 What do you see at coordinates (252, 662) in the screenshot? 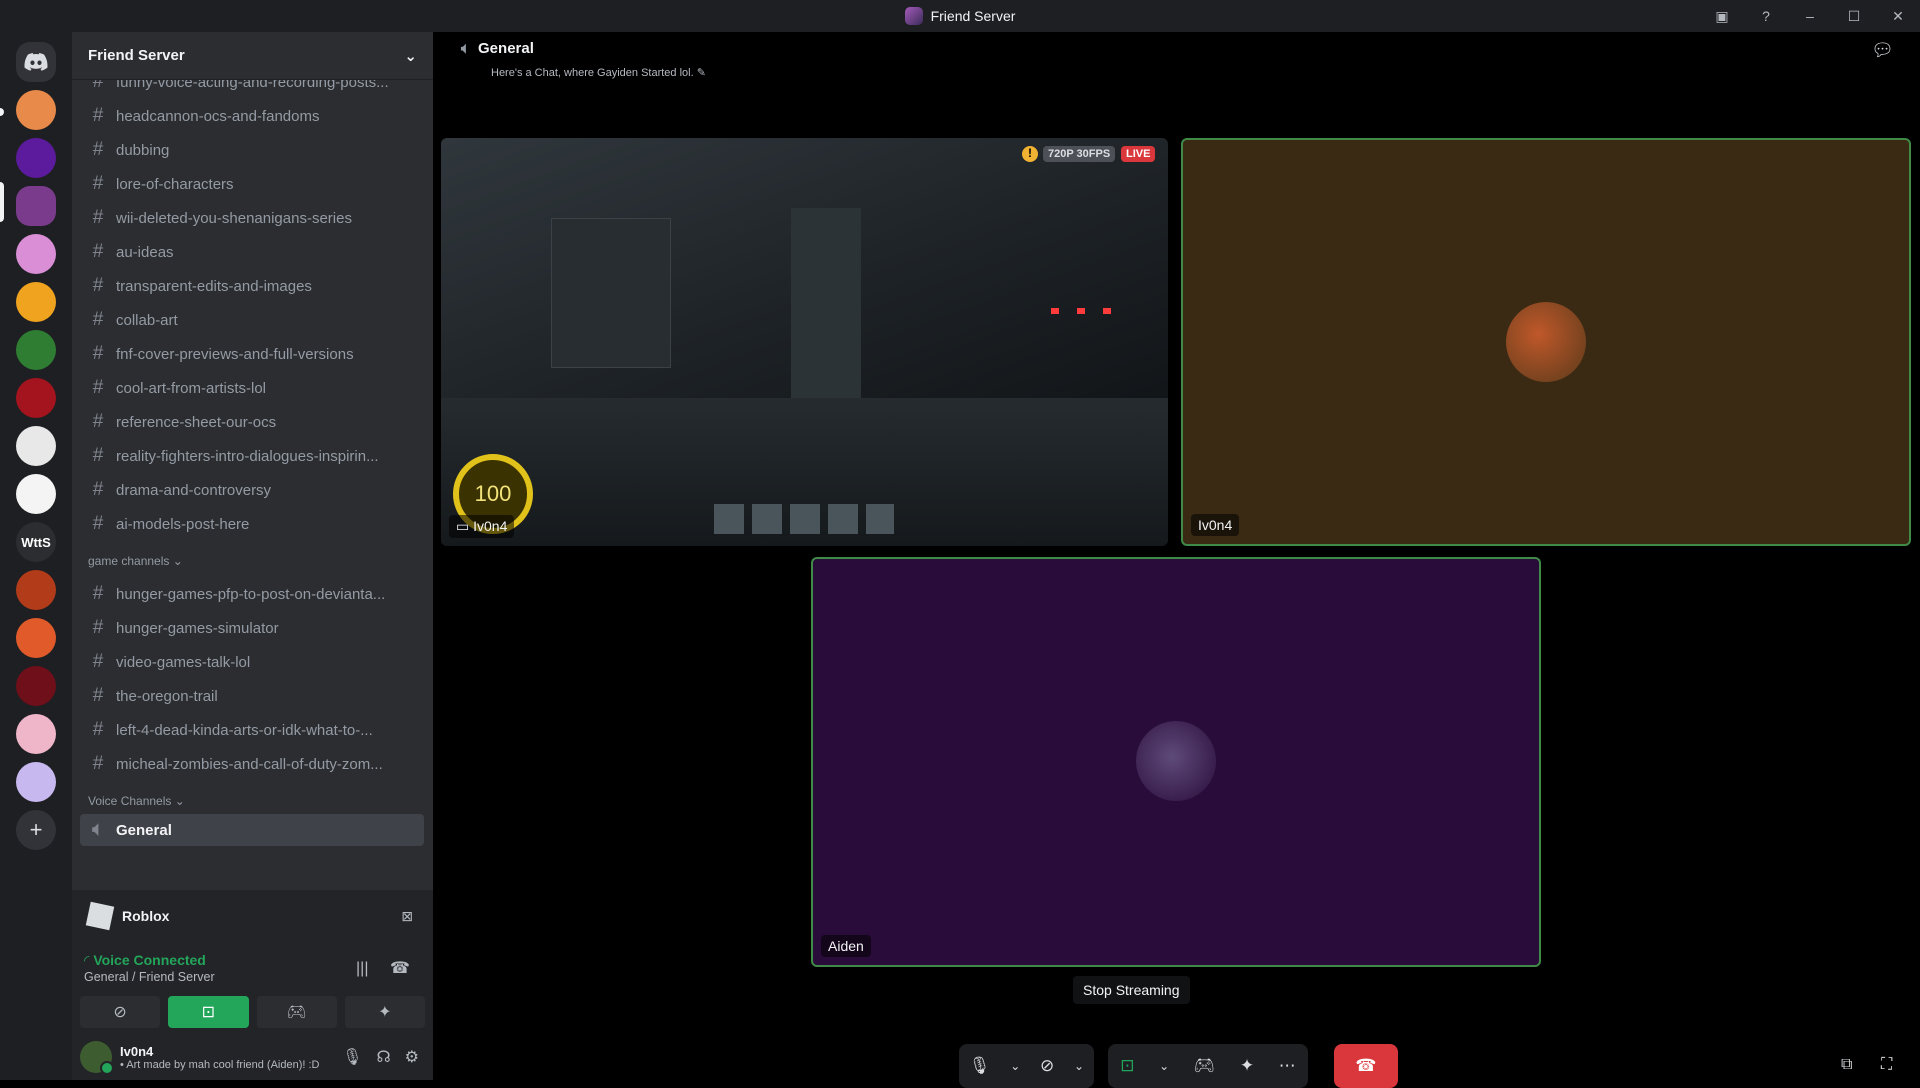
I see `channel-item: # video-games-talk-lol` at bounding box center [252, 662].